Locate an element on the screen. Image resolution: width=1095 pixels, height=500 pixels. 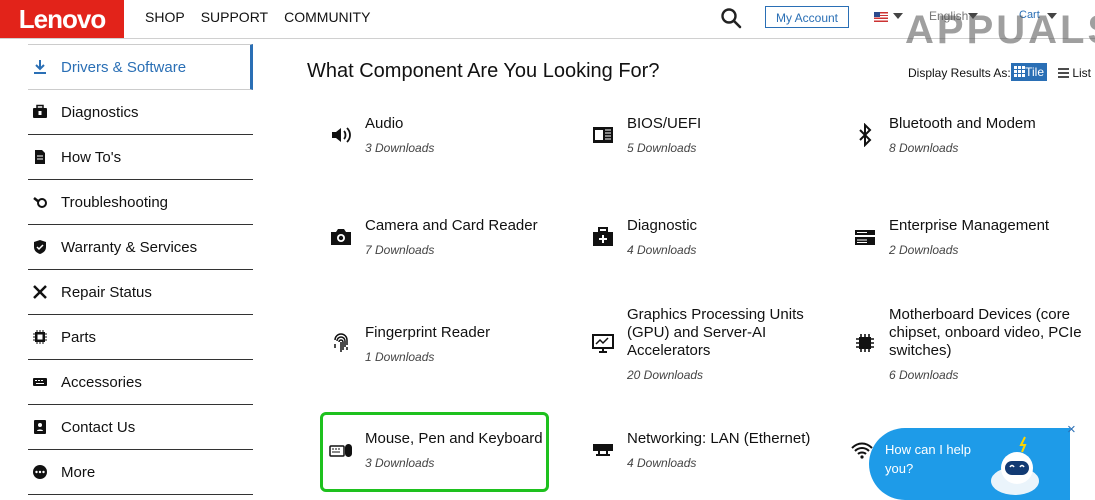
component-title: Bluetooth and Modem is located at coordinates (962, 123).